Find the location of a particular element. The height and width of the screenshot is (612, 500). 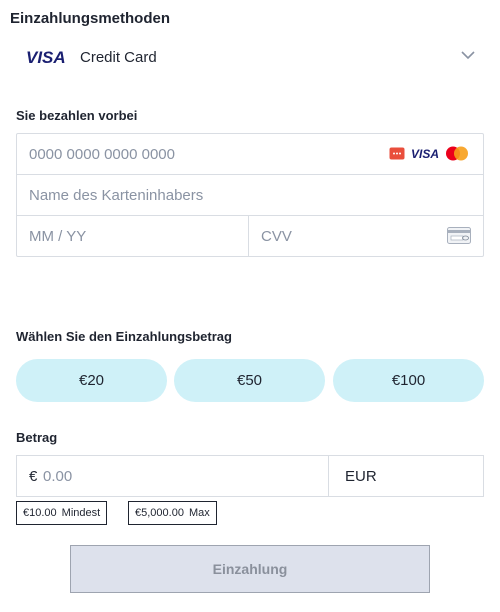

expiry-cell is located at coordinates (133, 236).